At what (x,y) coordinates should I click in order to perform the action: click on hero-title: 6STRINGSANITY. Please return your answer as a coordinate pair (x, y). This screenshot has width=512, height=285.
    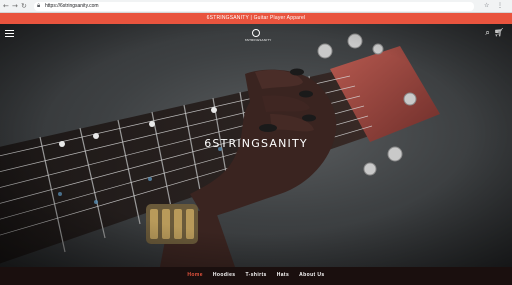
    Looking at the image, I should click on (256, 143).